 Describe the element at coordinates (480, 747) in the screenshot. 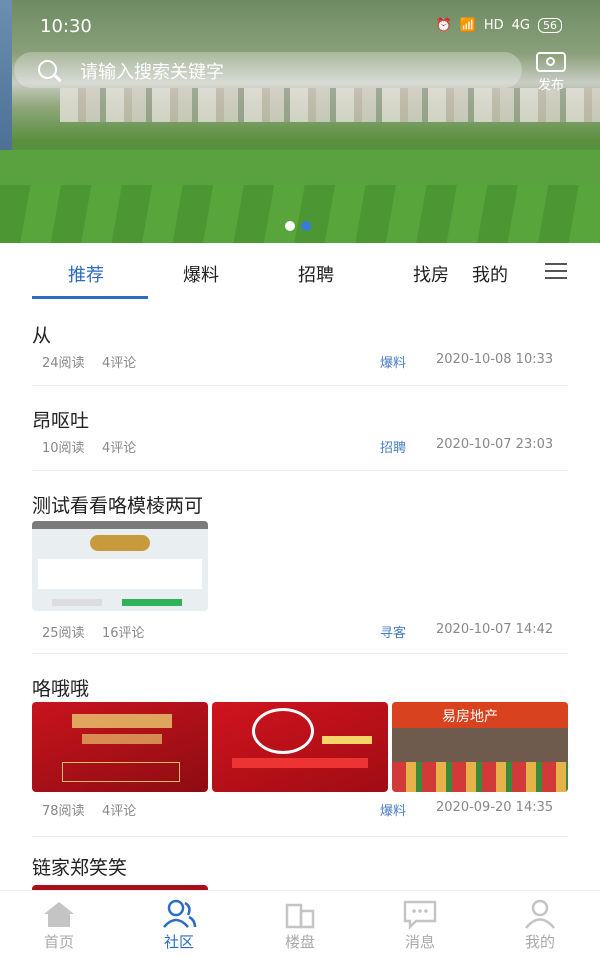

I see `post-image-storefront: 易房地产` at that location.